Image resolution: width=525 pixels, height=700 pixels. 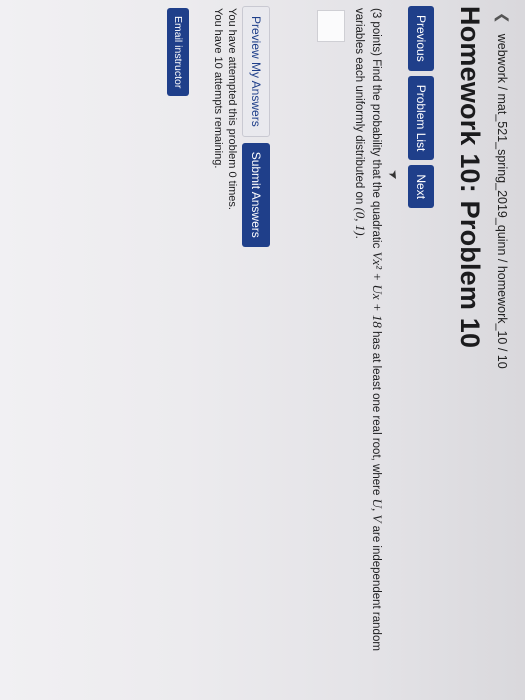 I want to click on previous-button: Previous, so click(x=421, y=38).